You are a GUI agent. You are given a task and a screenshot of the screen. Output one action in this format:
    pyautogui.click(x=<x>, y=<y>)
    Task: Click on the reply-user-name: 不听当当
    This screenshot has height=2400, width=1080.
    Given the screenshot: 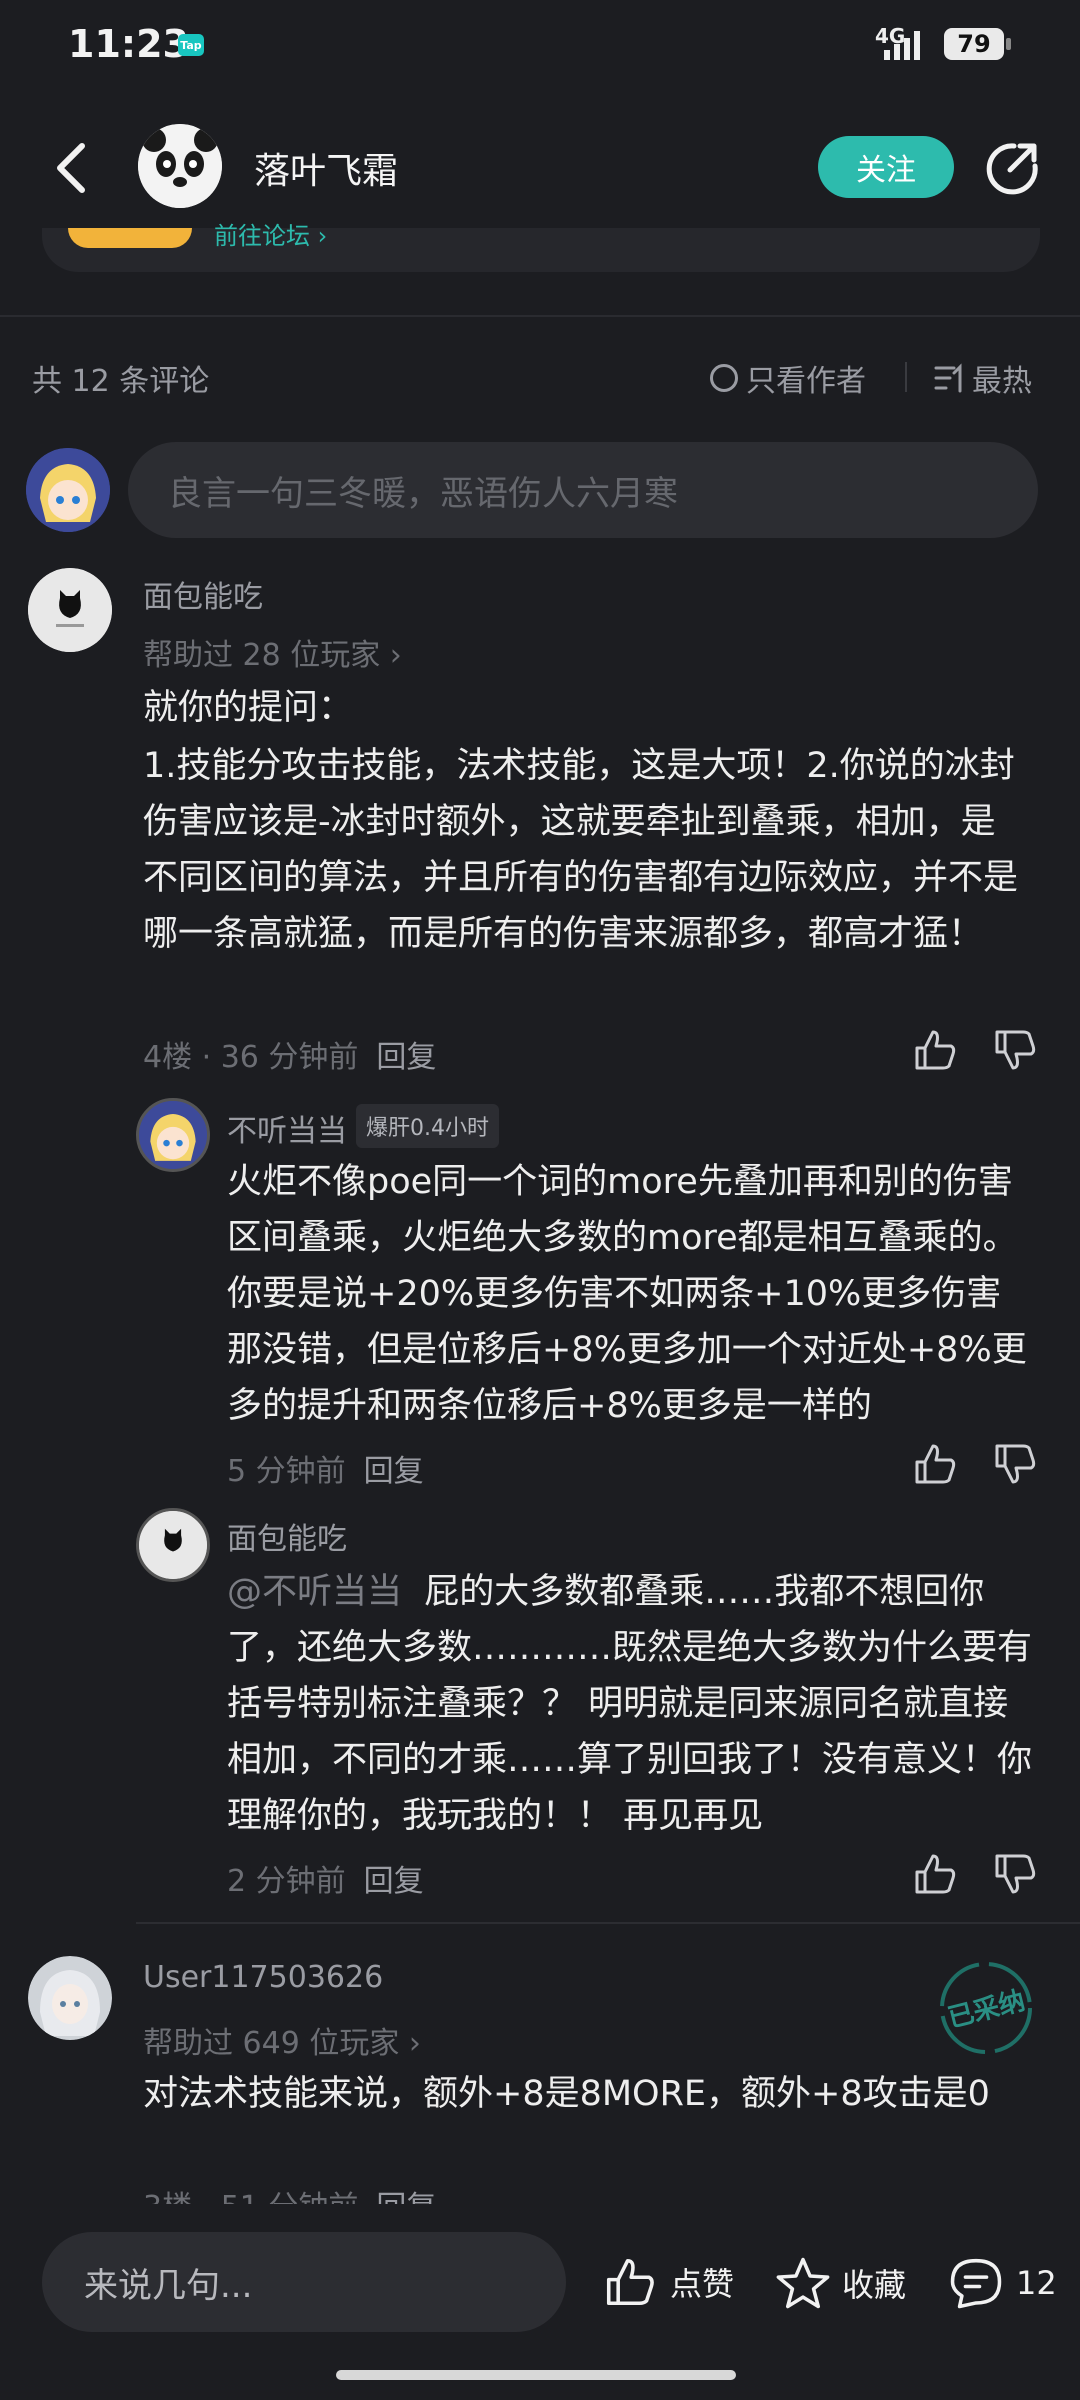 What is the action you would take?
    pyautogui.click(x=287, y=1128)
    